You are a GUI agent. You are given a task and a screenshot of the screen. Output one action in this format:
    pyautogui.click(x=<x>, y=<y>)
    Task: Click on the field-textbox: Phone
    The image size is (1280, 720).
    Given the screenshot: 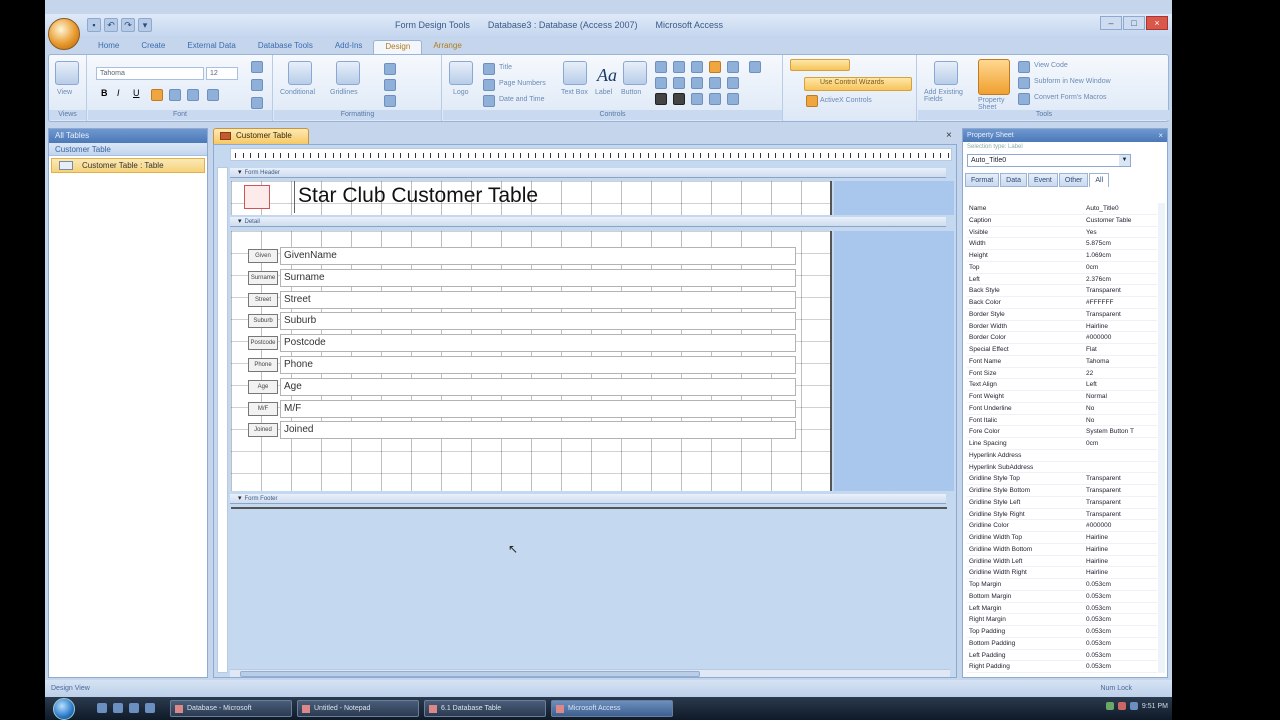 What is the action you would take?
    pyautogui.click(x=538, y=365)
    